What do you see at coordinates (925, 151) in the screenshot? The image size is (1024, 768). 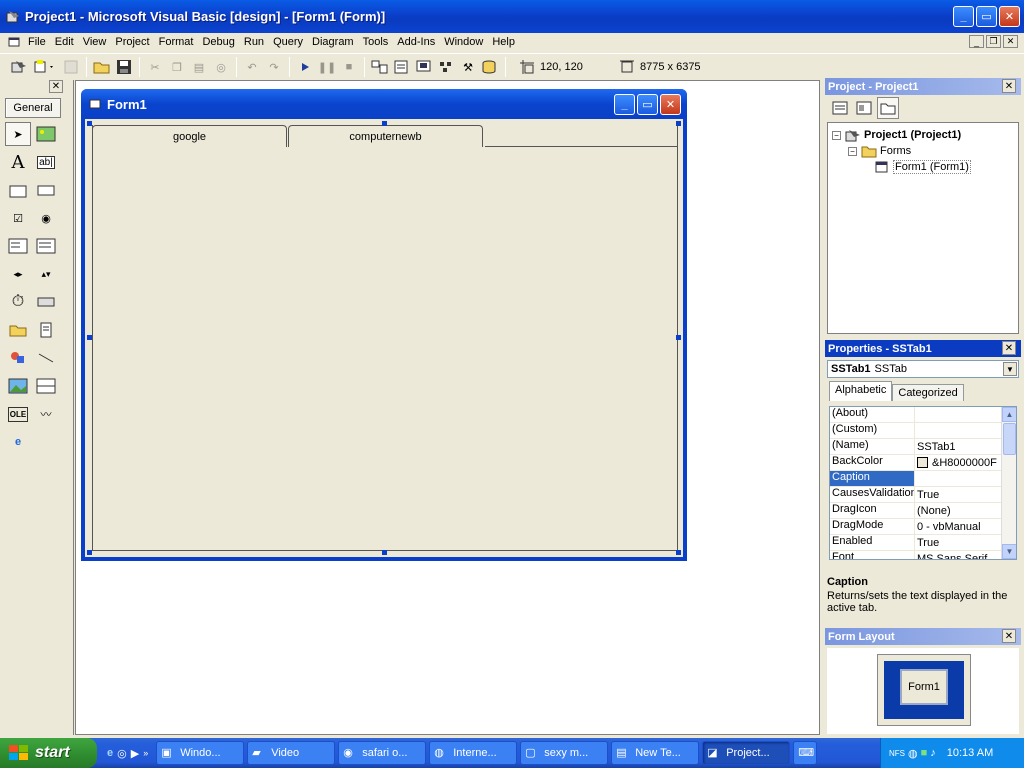 I see `tree-node-forms: − Forms` at bounding box center [925, 151].